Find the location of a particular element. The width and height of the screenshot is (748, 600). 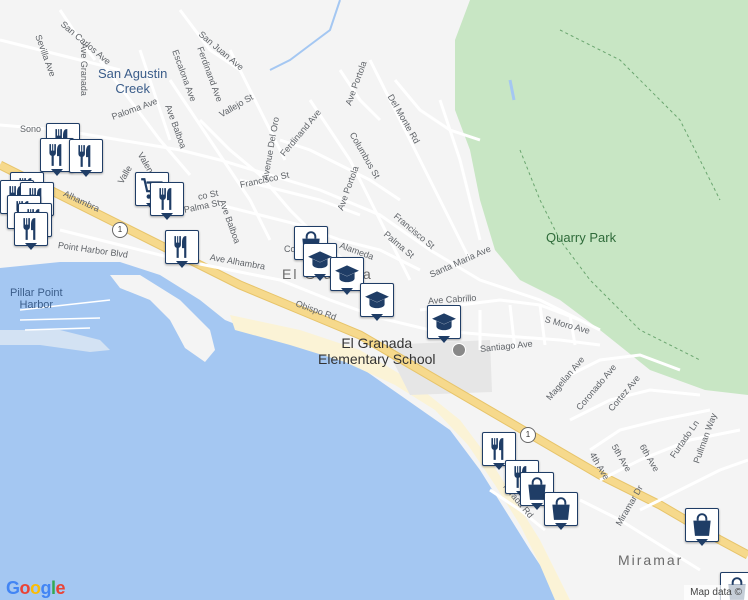

label-sonoma: Sono is located at coordinates (31, 129).